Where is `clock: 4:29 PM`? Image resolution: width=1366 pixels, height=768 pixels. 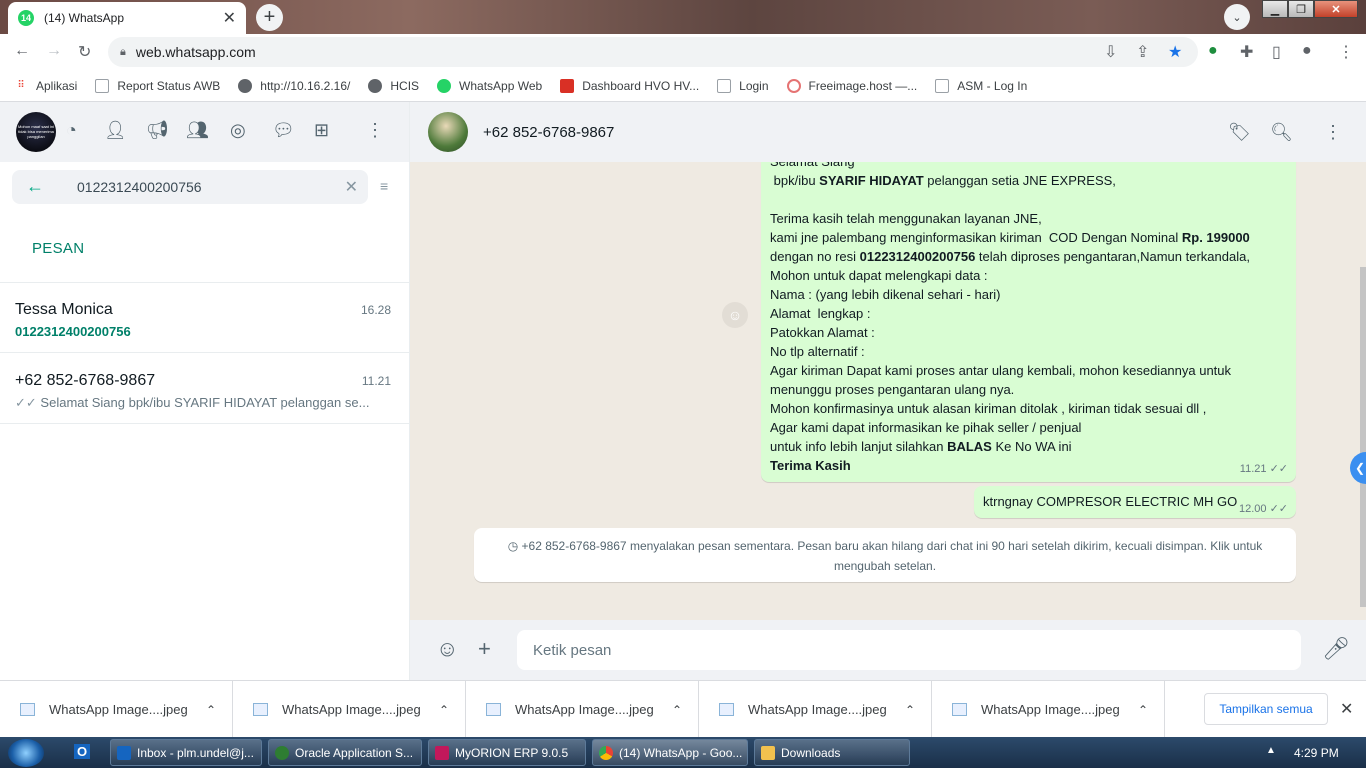
clock: 4:29 PM is located at coordinates (1316, 753).